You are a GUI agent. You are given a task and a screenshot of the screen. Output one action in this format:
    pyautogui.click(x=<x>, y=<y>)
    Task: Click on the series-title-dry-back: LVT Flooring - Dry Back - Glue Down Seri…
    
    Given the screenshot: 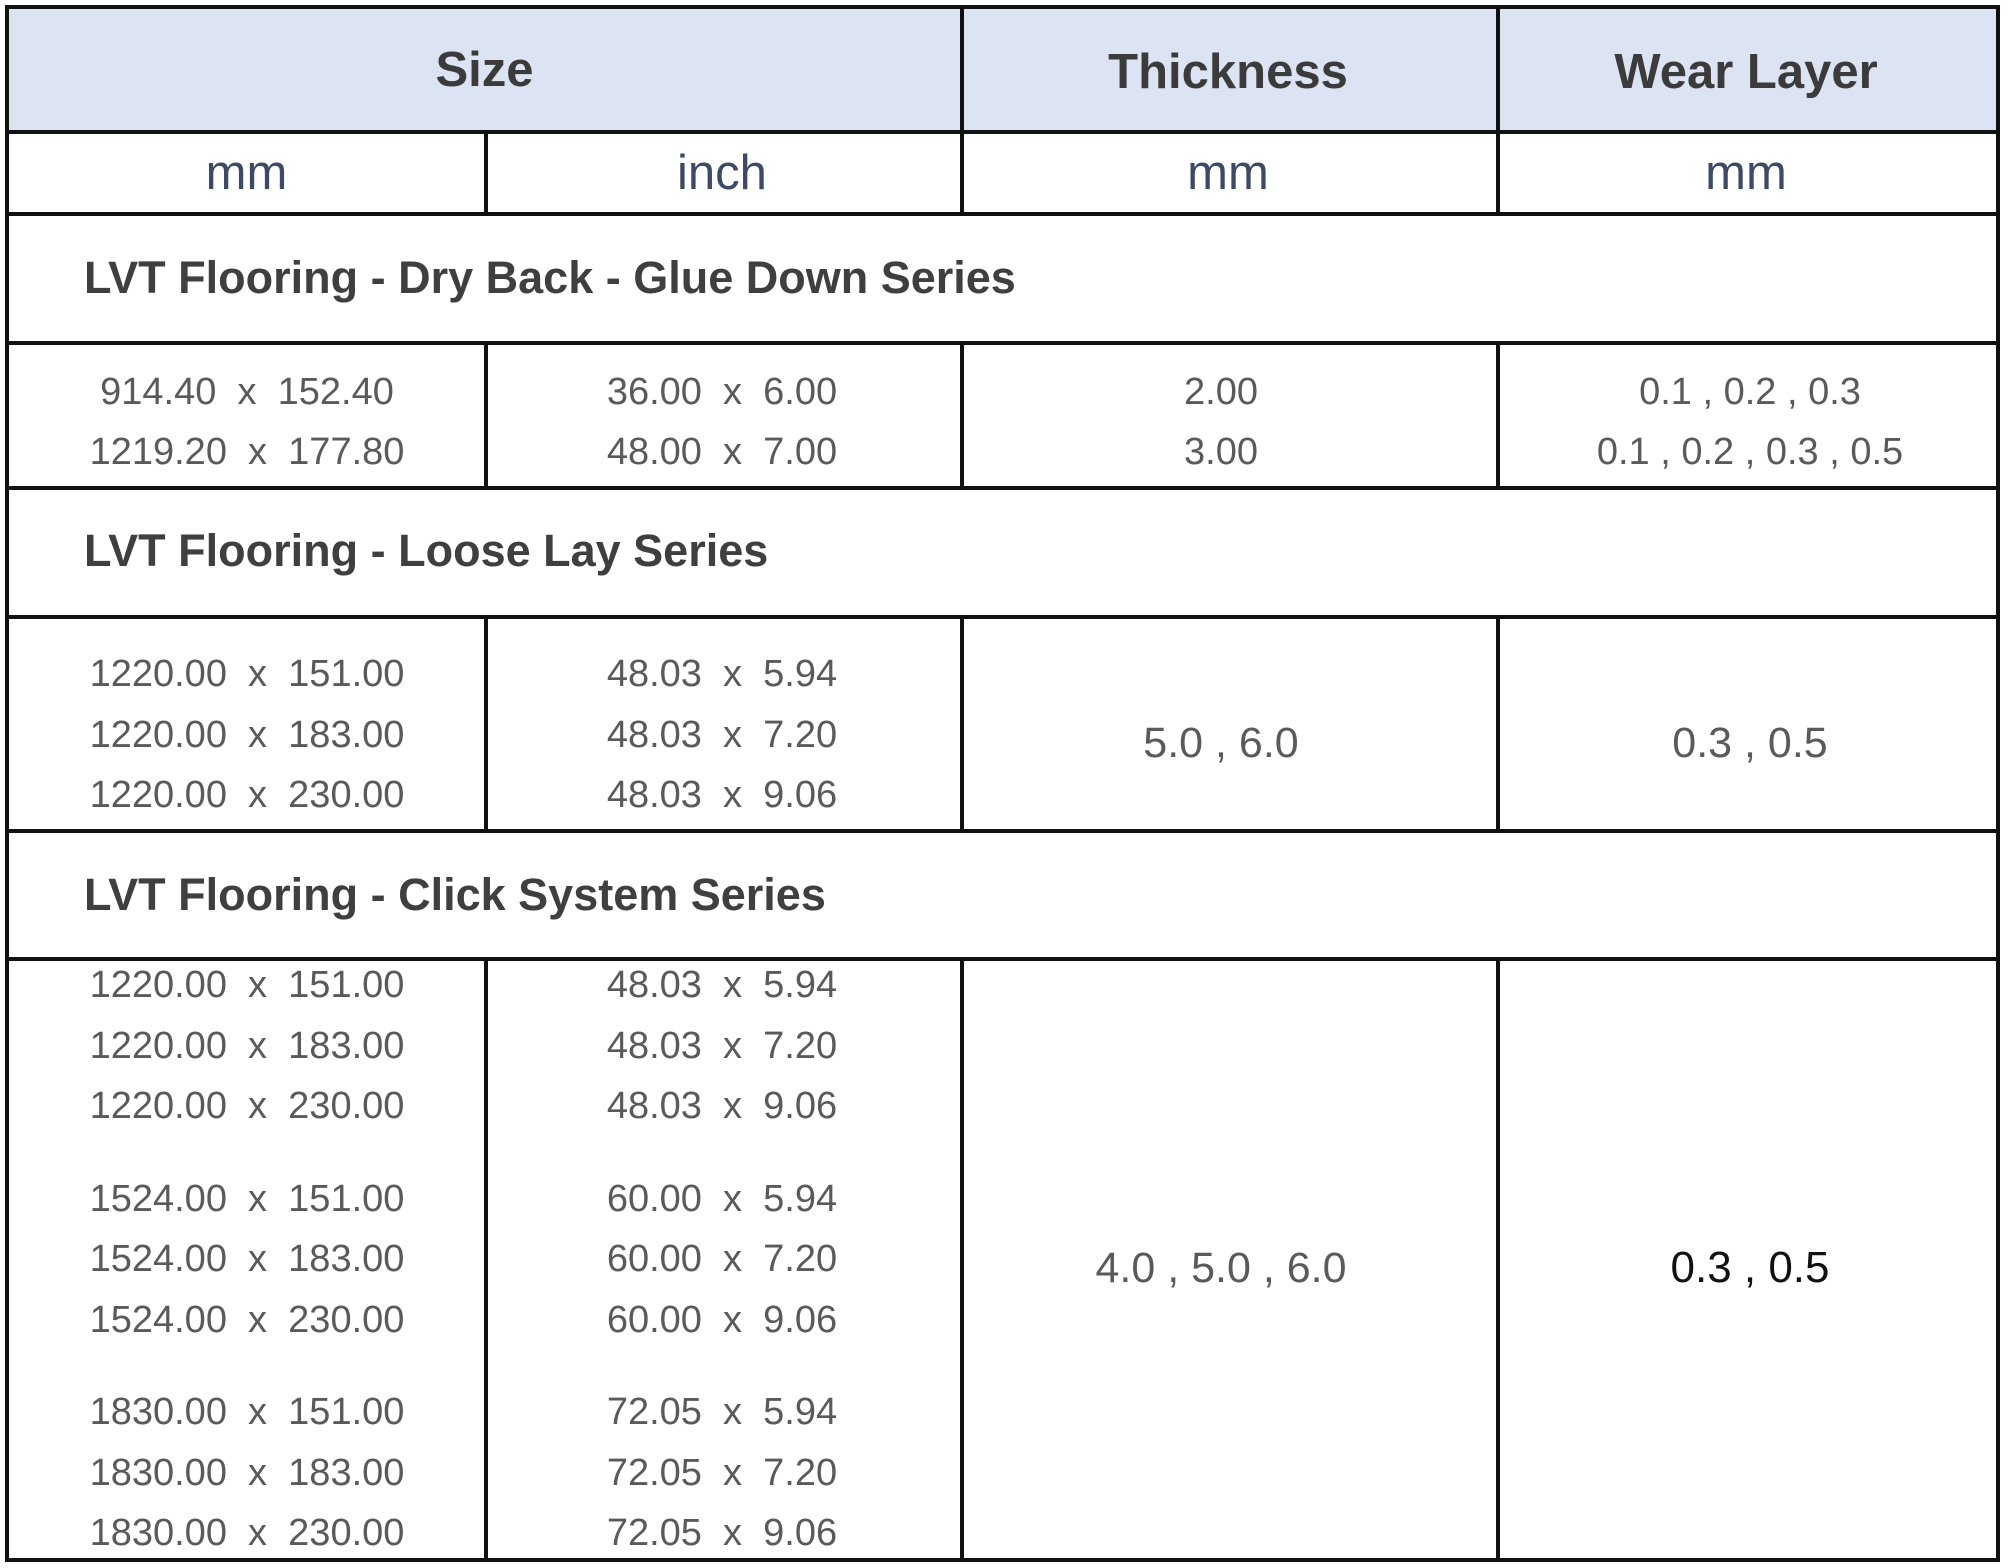 What is the action you would take?
    pyautogui.click(x=550, y=277)
    